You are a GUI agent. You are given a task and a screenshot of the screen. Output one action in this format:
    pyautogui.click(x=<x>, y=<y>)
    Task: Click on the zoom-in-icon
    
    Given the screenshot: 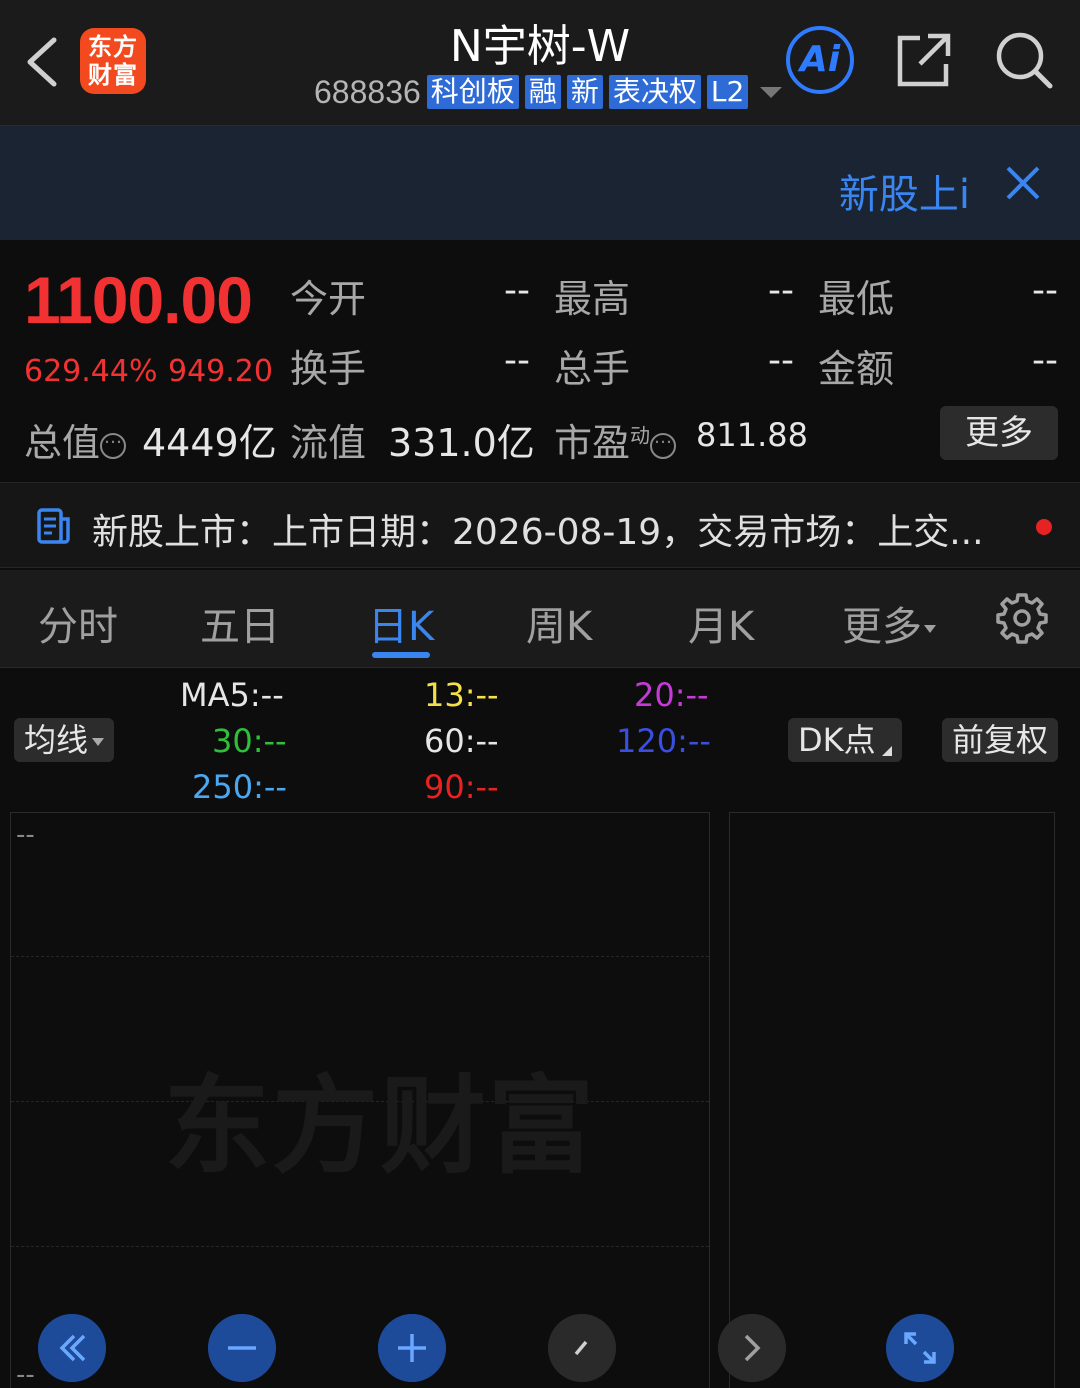 What is the action you would take?
    pyautogui.click(x=412, y=1348)
    